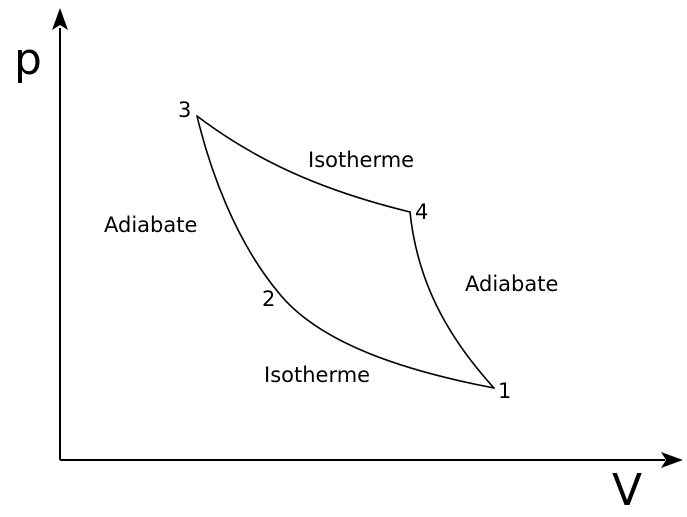 The height and width of the screenshot is (517, 687). Describe the element at coordinates (511, 284) in the screenshot. I see `process-label-adiabat-right: Adiabate` at that location.